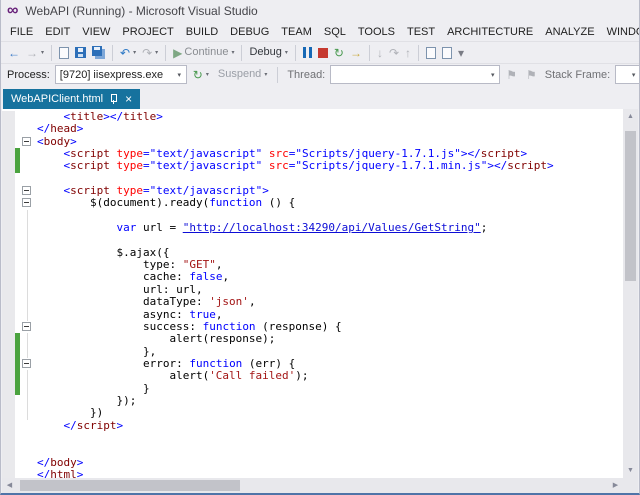 Image resolution: width=640 pixels, height=495 pixels. I want to click on code-line: </html>, so click(312, 473).